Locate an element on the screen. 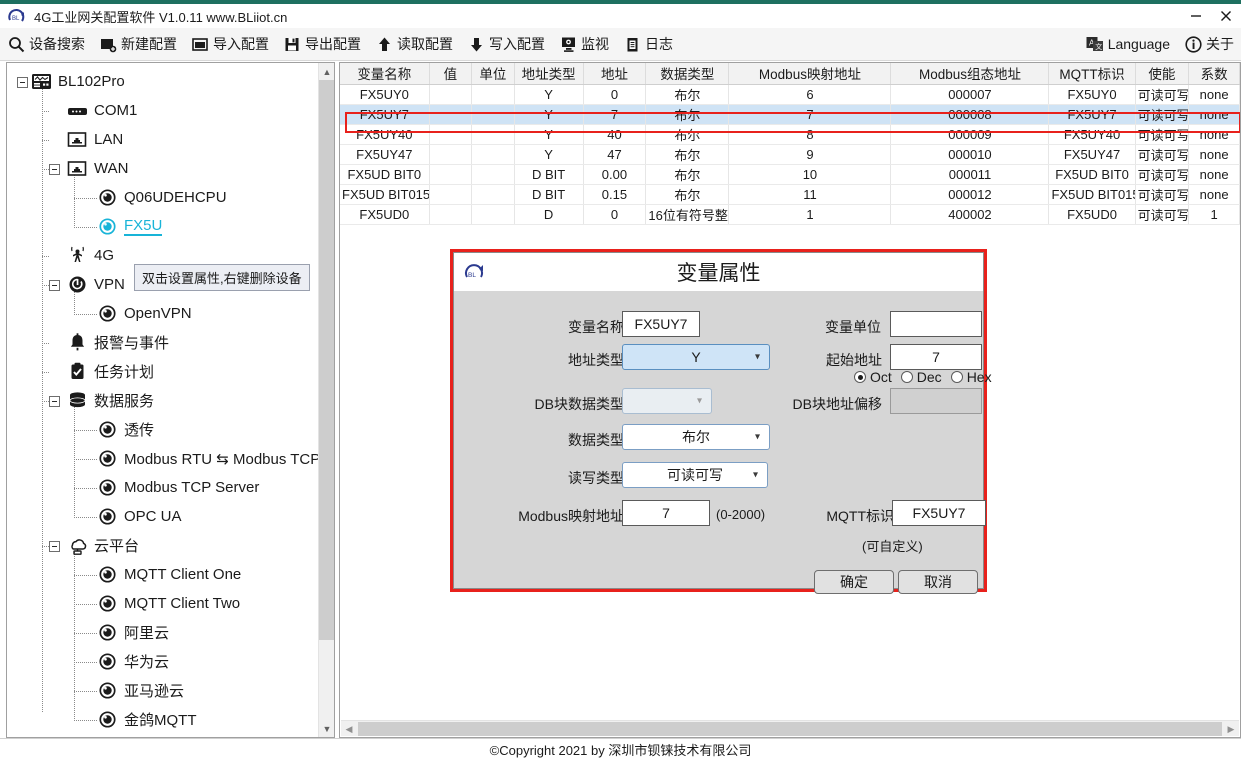 The image size is (1241, 760). table-cell: 000009 is located at coordinates (970, 134).